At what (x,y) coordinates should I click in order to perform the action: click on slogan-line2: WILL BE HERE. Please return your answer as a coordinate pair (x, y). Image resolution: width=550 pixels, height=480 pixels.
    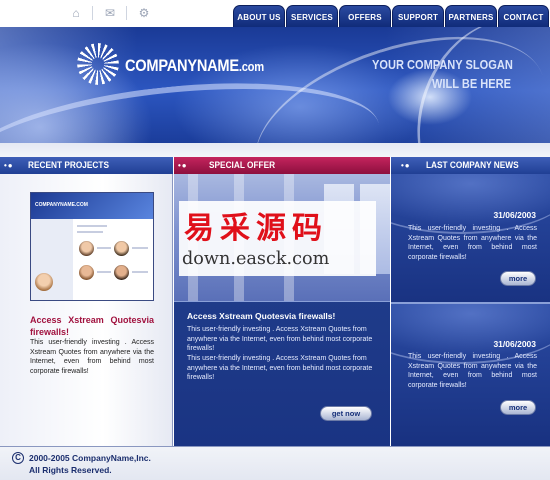
    Looking at the image, I should click on (471, 83).